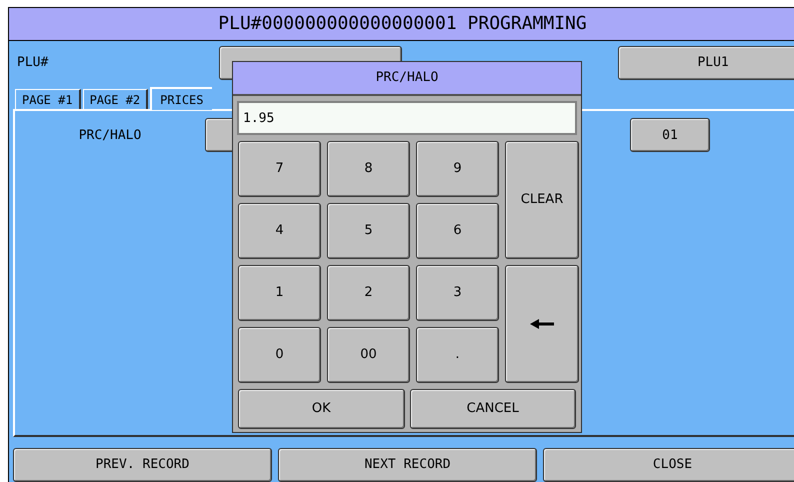 The width and height of the screenshot is (794, 482). I want to click on dialog-title: PRC/HALO, so click(407, 79).